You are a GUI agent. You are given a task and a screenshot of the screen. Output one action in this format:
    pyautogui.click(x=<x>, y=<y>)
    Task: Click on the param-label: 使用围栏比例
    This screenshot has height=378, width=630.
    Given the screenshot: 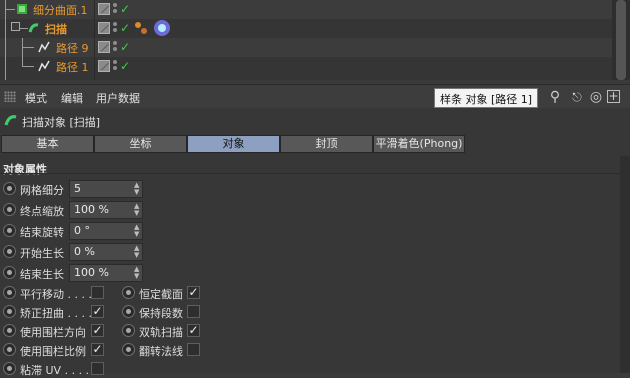 What is the action you would take?
    pyautogui.click(x=53, y=351)
    